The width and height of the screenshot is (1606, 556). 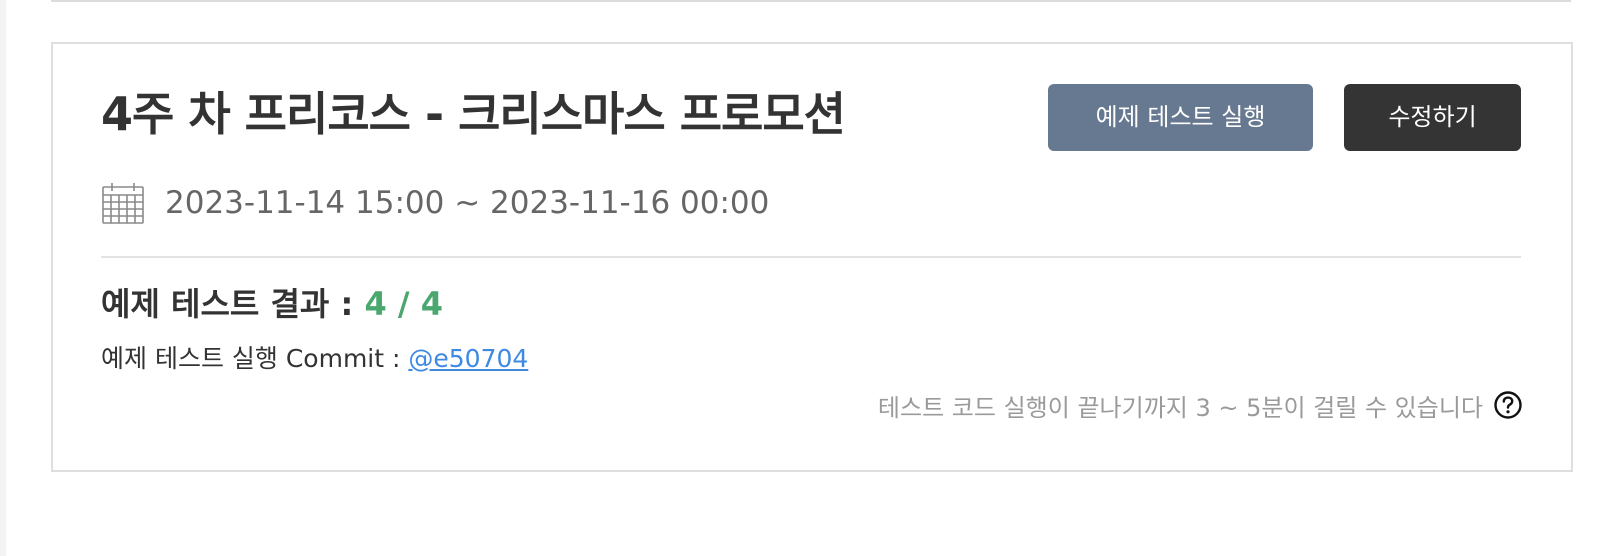 I want to click on help-icon, so click(x=1508, y=405).